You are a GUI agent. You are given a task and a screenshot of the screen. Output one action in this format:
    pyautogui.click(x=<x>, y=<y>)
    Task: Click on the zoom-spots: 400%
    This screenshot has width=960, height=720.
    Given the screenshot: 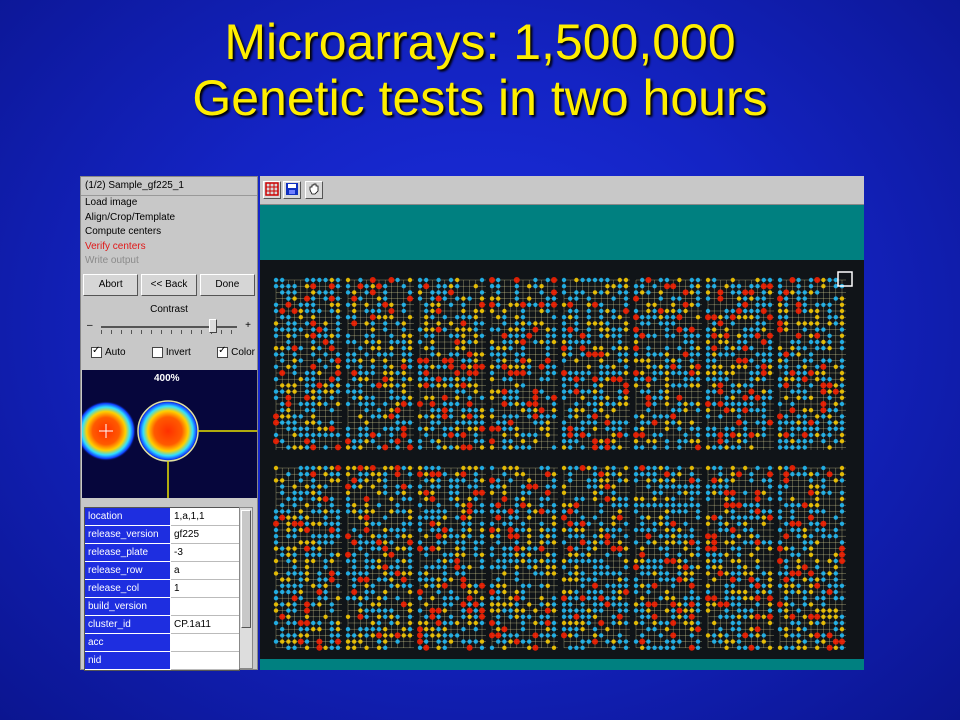 What is the action you would take?
    pyautogui.click(x=169, y=435)
    